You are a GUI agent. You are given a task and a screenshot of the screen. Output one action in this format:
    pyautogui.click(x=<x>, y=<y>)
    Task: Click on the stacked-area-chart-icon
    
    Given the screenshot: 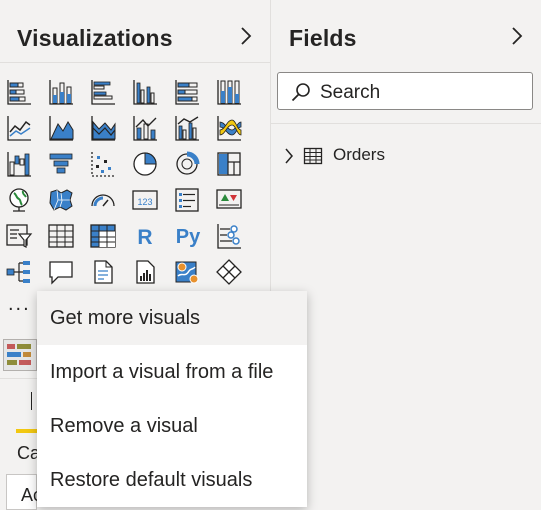 What is the action you would take?
    pyautogui.click(x=103, y=128)
    